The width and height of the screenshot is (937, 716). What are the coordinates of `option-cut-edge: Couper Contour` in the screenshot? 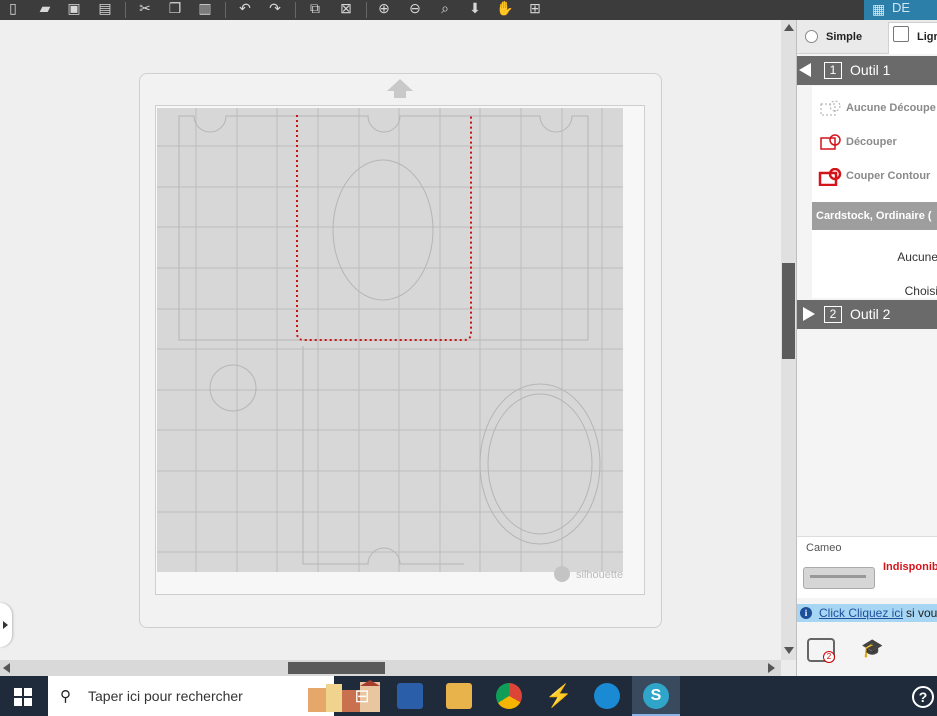 It's located at (888, 176).